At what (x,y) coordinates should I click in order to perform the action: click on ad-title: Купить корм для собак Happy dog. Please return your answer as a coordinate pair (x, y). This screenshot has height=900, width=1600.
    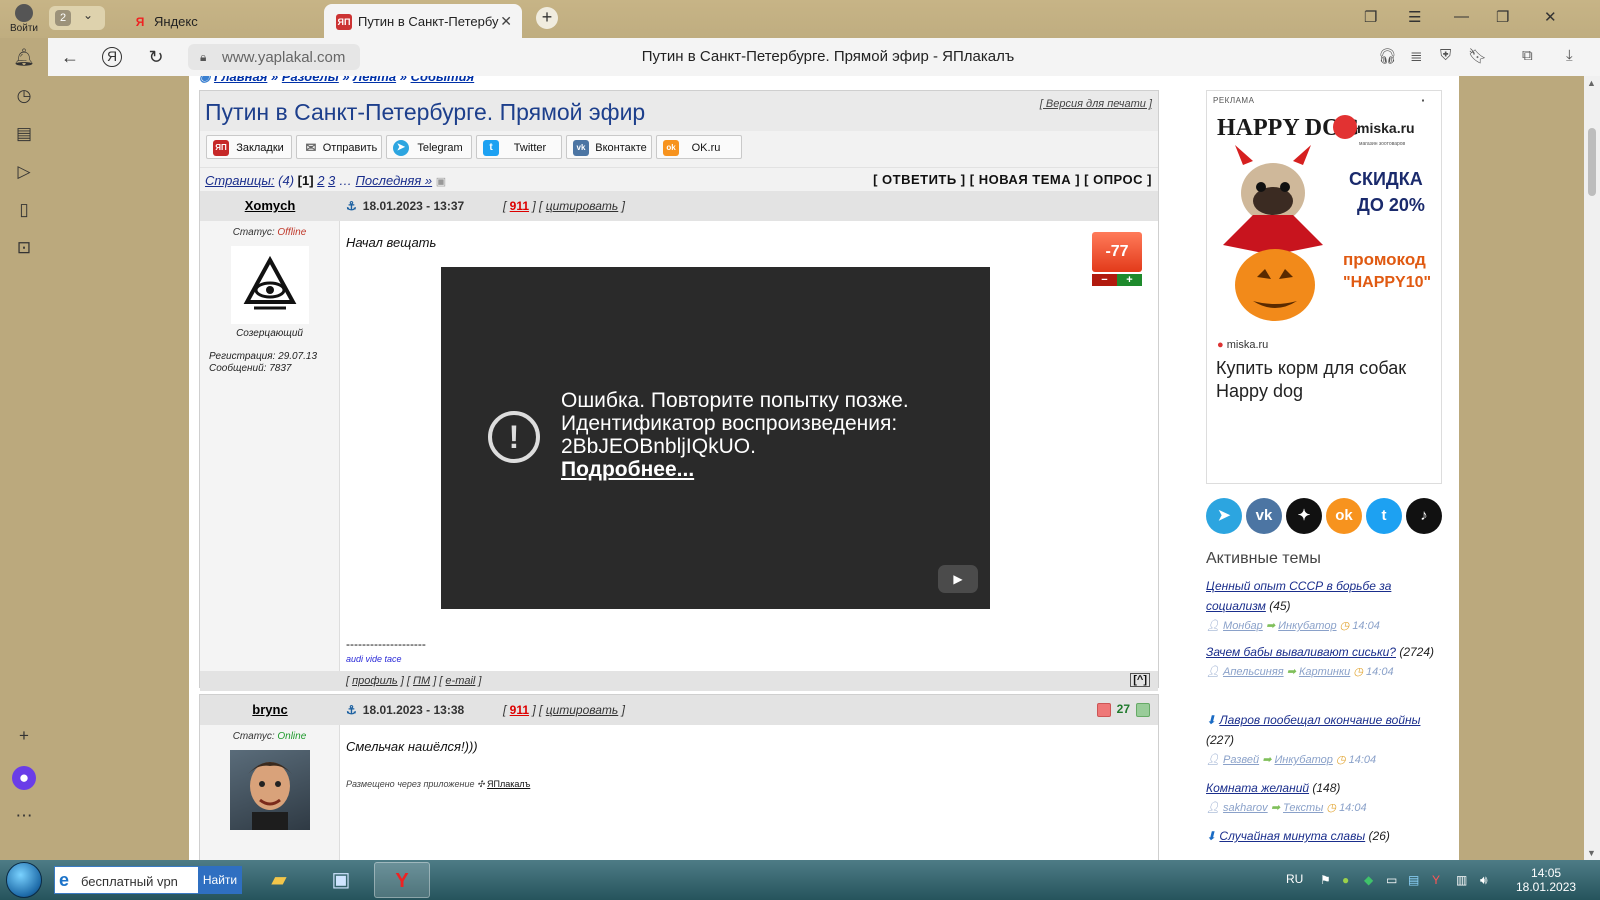
    Looking at the image, I should click on (1326, 380).